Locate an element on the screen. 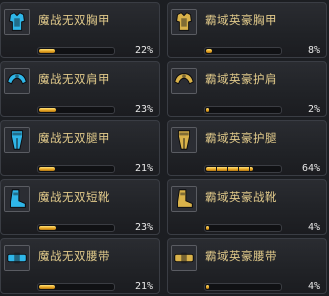  item-name: 霸域英豪护肩 is located at coordinates (241, 79).